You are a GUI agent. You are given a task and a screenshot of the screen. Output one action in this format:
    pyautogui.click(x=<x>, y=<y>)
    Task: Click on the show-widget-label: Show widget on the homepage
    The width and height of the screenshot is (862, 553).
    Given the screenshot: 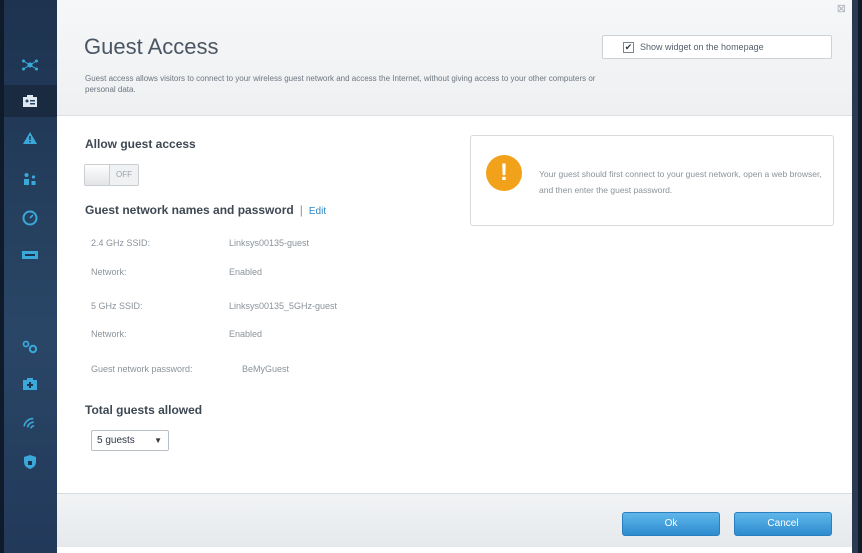 What is the action you would take?
    pyautogui.click(x=702, y=47)
    